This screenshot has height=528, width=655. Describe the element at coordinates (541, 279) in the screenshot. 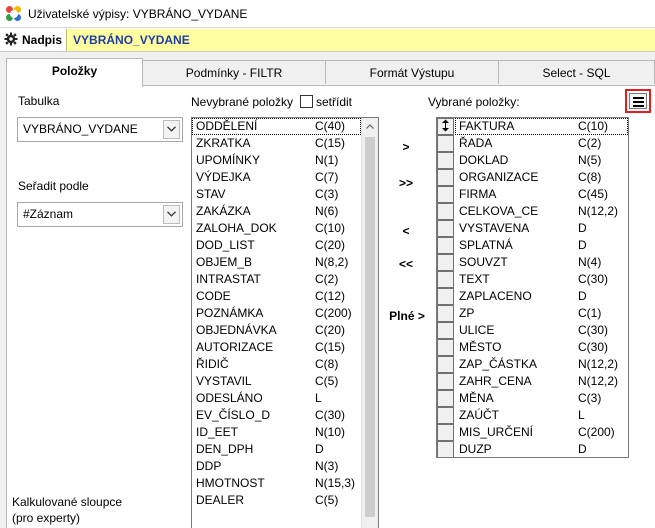

I see `list-item: TEXT C(30)` at that location.